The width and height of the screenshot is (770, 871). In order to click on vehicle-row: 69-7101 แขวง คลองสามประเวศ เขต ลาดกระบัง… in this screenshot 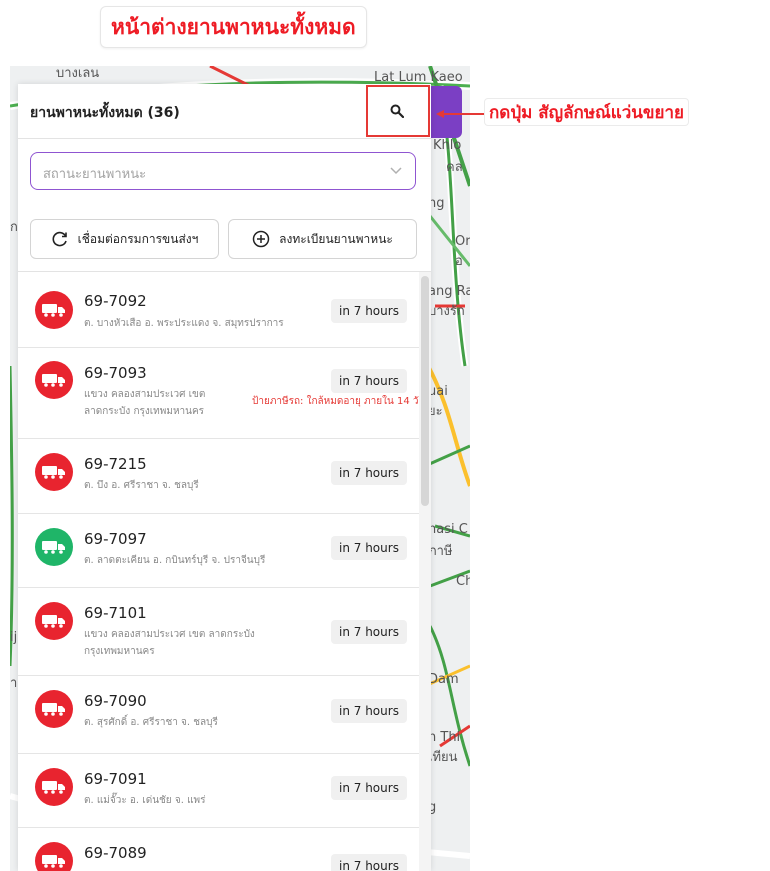, I will do `click(218, 632)`.